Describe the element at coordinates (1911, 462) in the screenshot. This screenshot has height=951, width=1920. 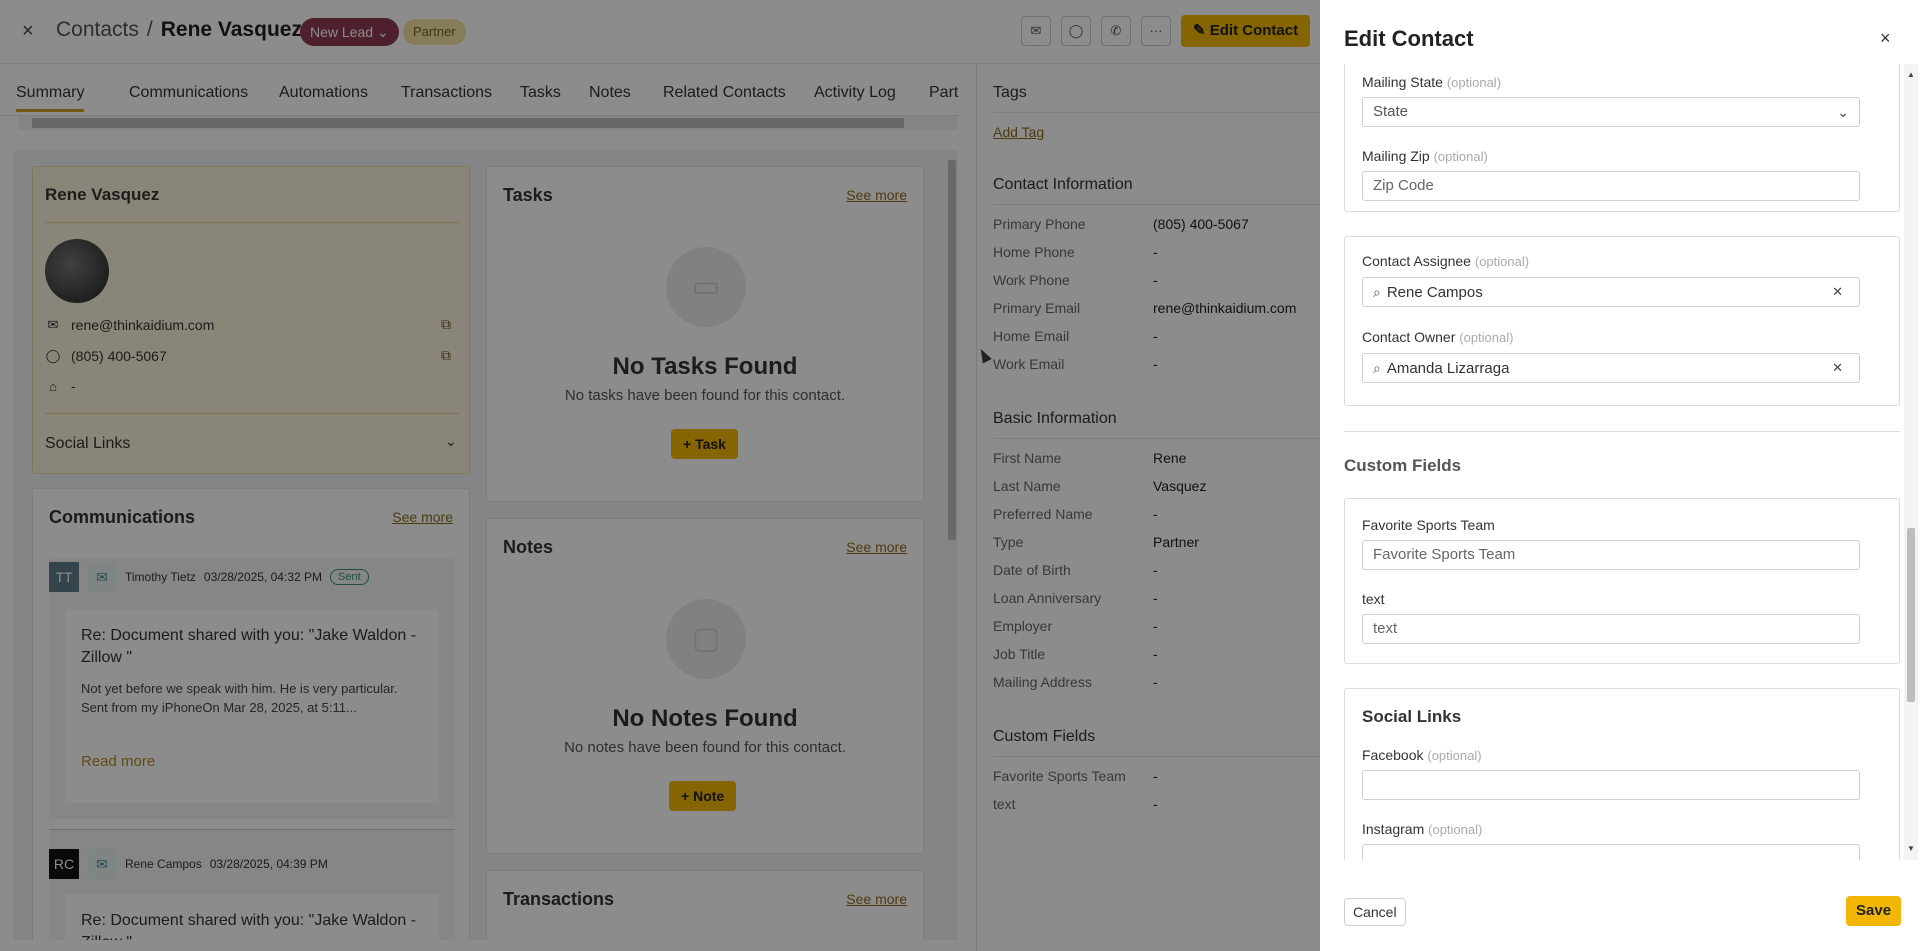
I see `drawer-scrollbar: ▲ ▼` at that location.